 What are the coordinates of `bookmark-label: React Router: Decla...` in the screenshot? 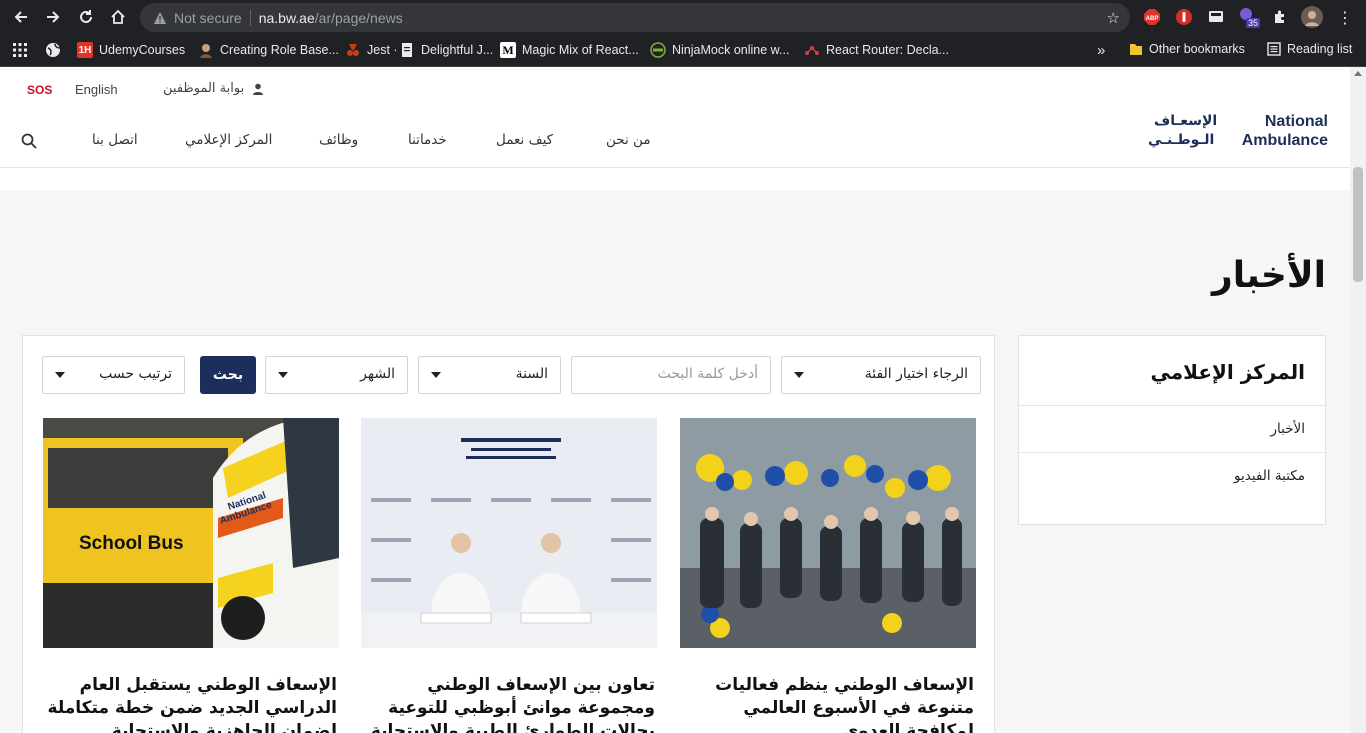 It's located at (887, 50).